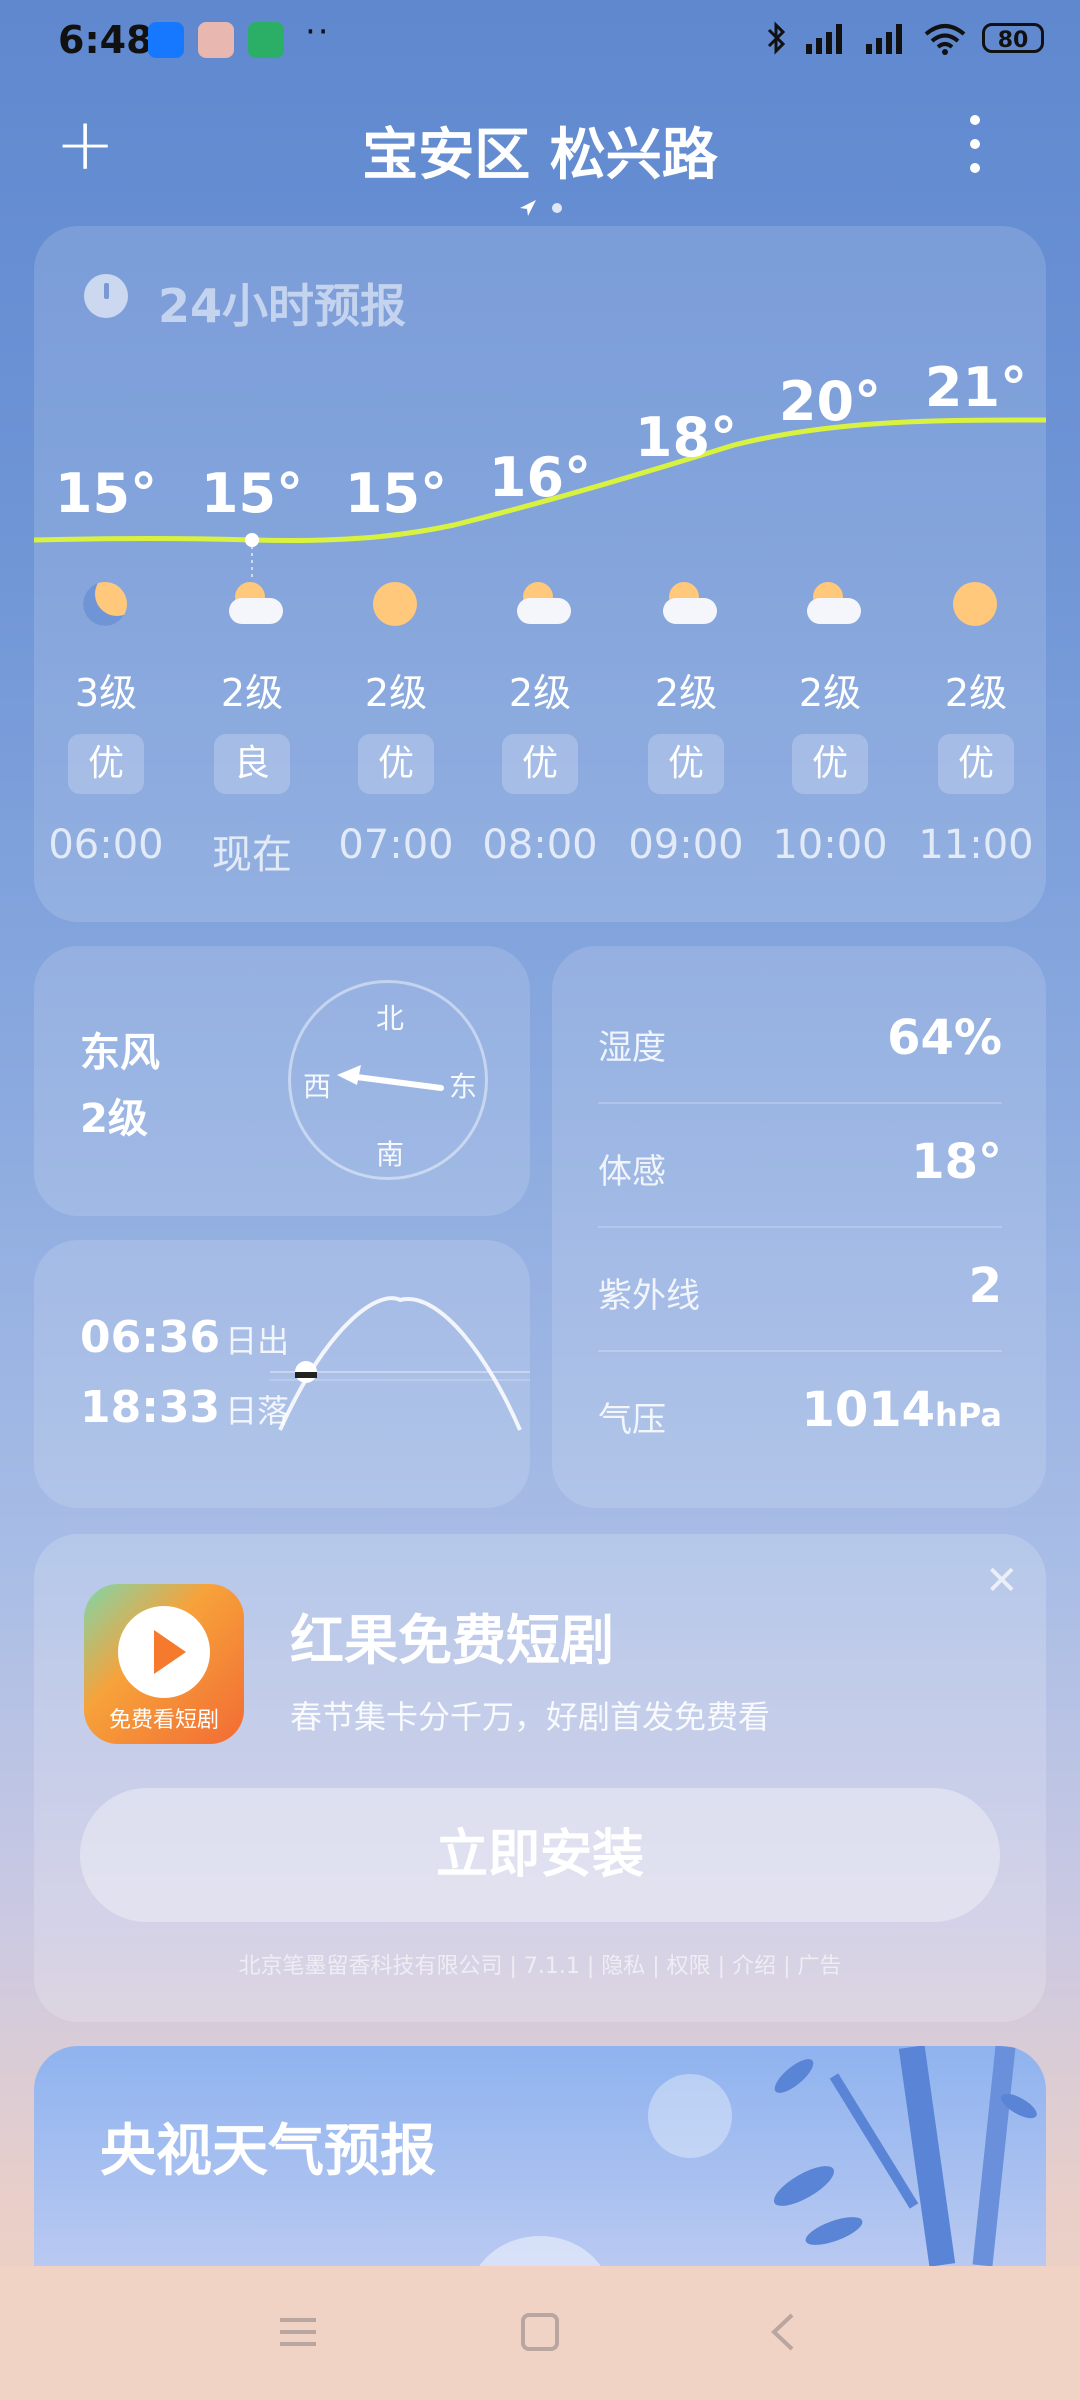 Image resolution: width=1080 pixels, height=2400 pixels. What do you see at coordinates (106, 605) in the screenshot?
I see `moon-icon` at bounding box center [106, 605].